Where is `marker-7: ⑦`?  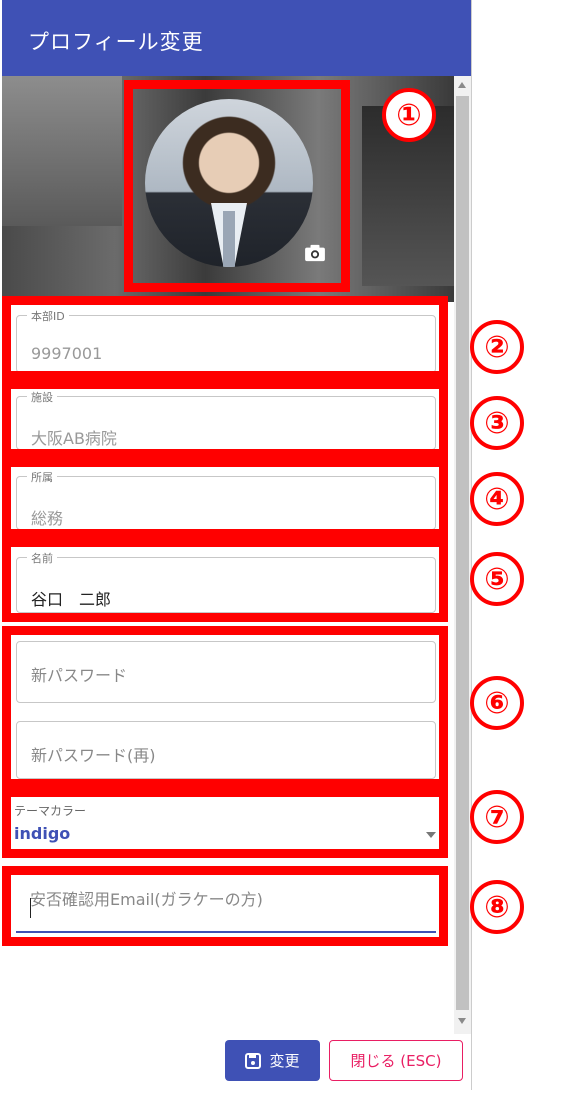
marker-7: ⑦ is located at coordinates (497, 817).